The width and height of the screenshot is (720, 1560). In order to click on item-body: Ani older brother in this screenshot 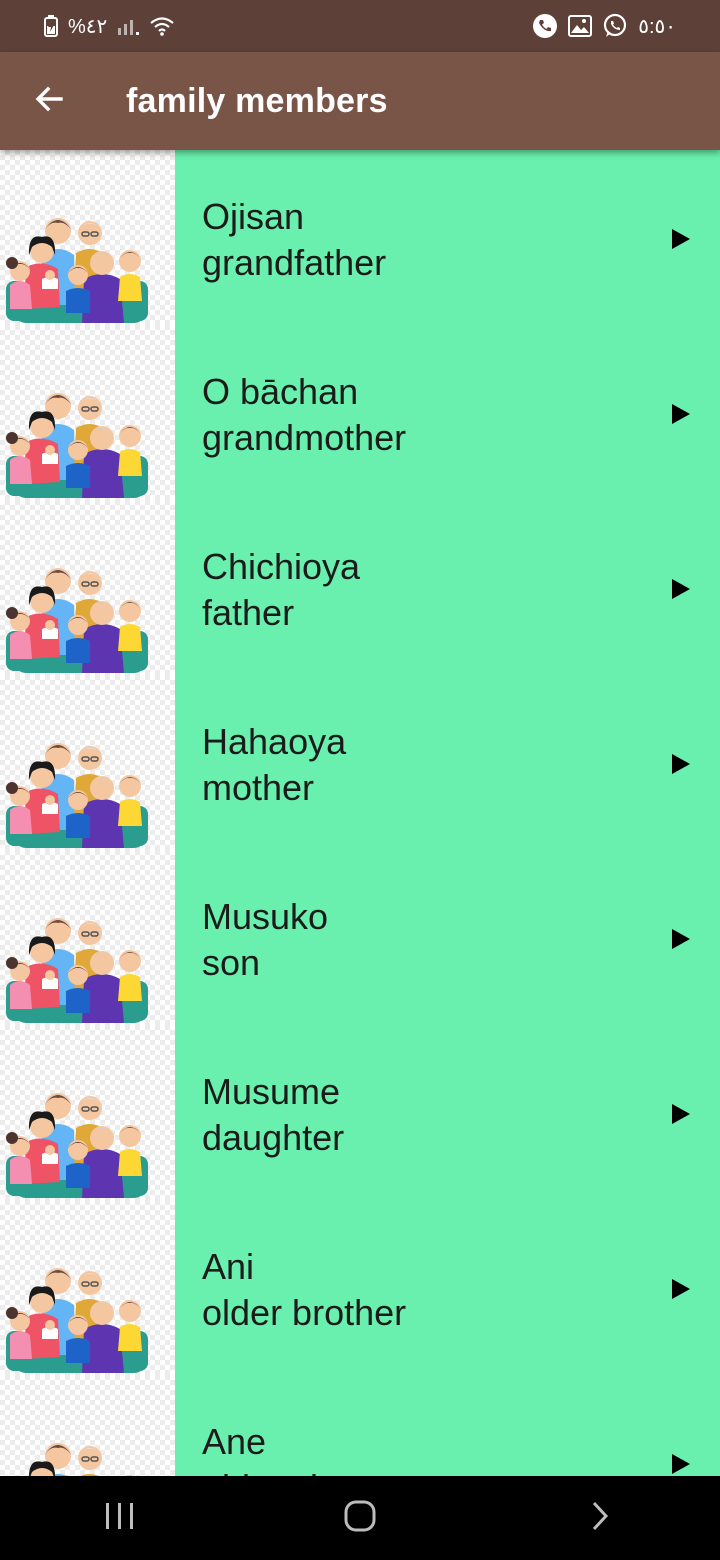, I will do `click(447, 1287)`.